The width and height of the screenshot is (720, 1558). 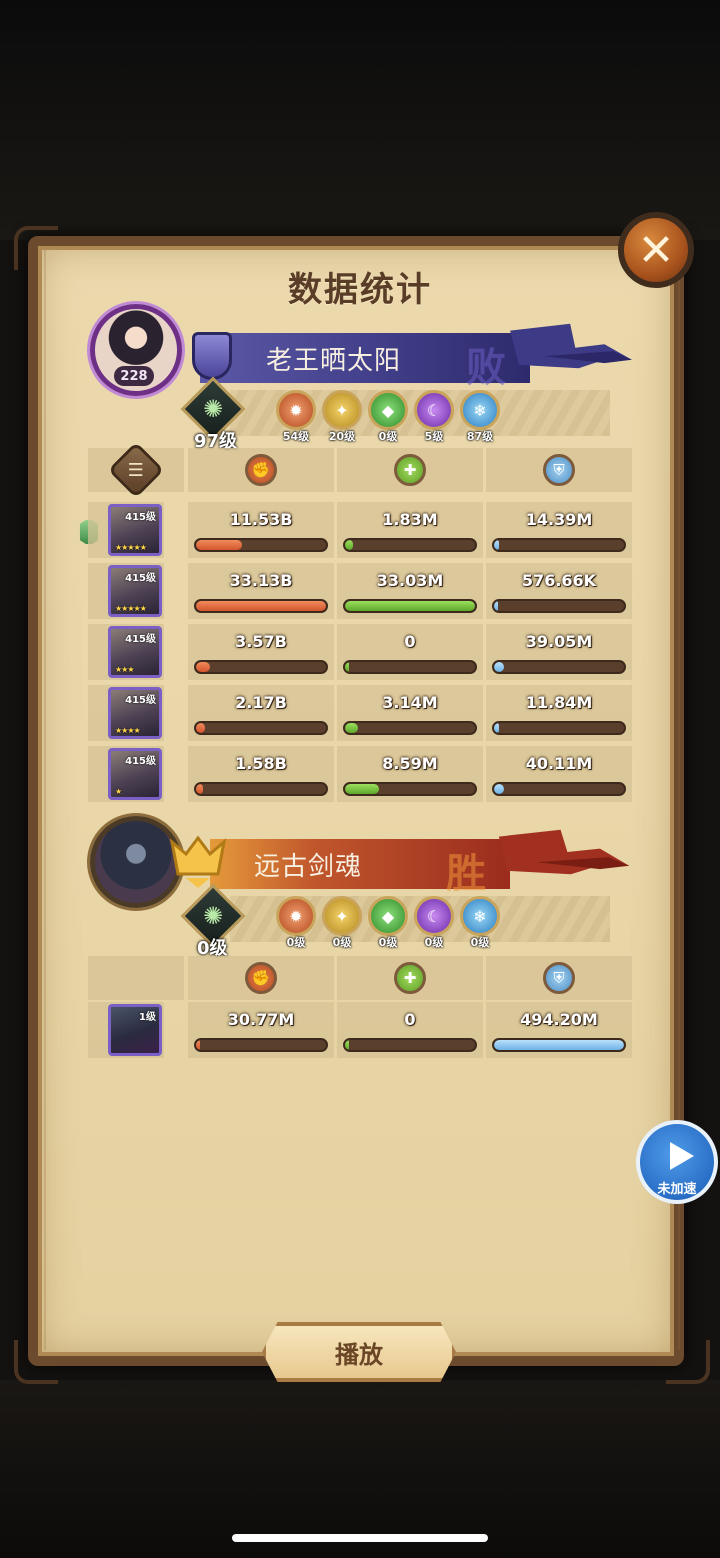 What do you see at coordinates (261, 591) in the screenshot?
I see `damage-cell: 33.13B` at bounding box center [261, 591].